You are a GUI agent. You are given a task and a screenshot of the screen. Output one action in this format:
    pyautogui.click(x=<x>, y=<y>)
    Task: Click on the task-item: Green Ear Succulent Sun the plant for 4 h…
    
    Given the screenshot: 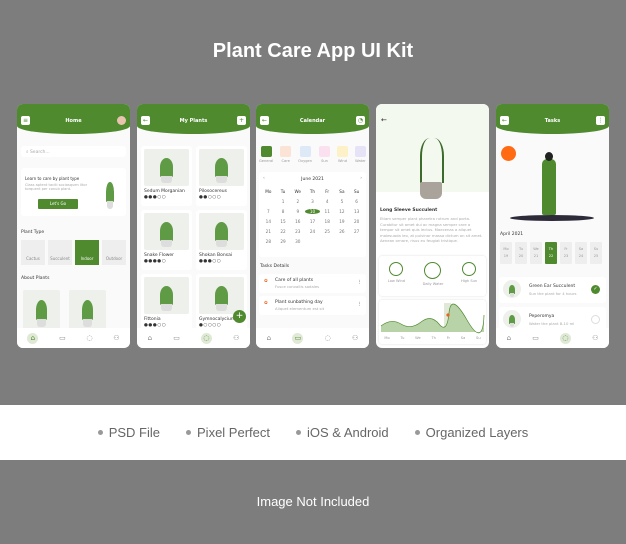 What is the action you would take?
    pyautogui.click(x=552, y=290)
    